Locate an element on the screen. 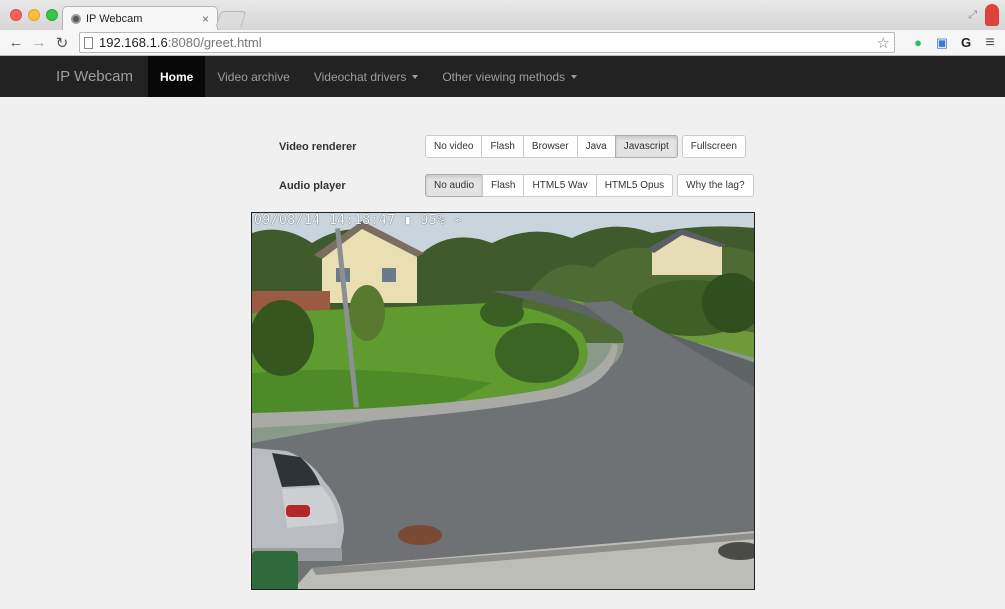  chrome-menu-icon: ≡ is located at coordinates (990, 43).